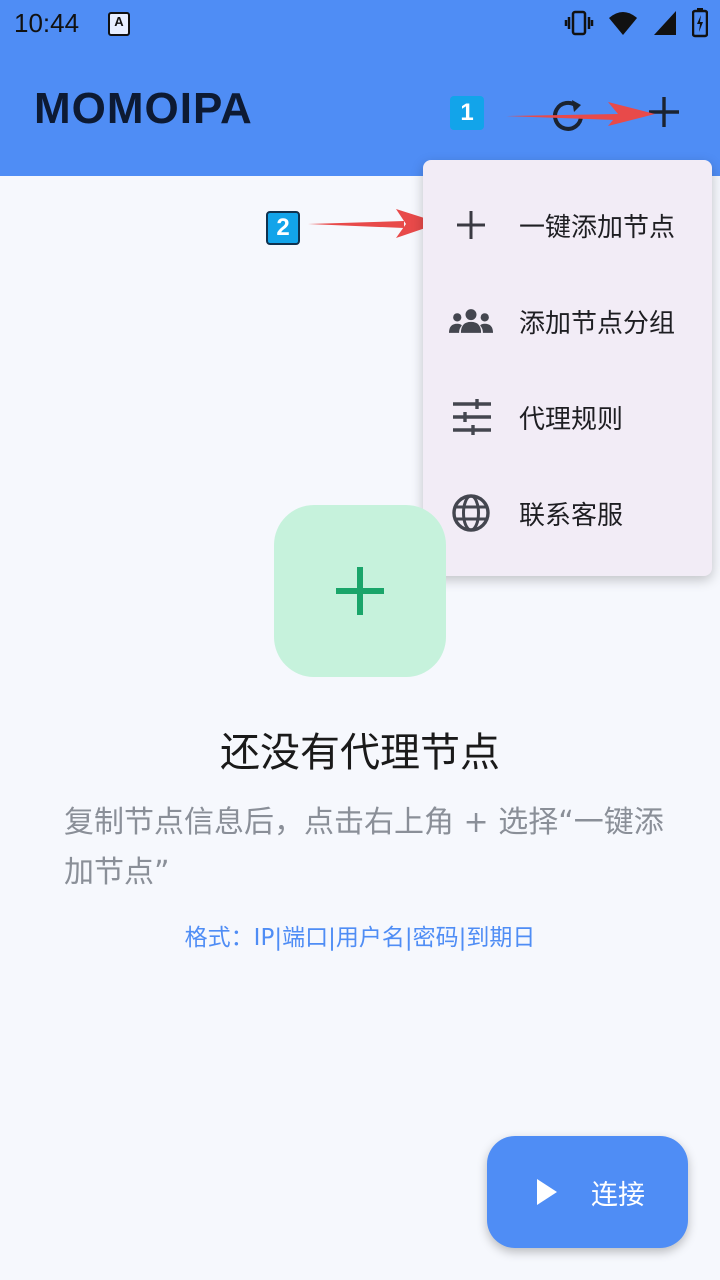 Image resolution: width=720 pixels, height=1280 pixels. I want to click on play-icon, so click(547, 1192).